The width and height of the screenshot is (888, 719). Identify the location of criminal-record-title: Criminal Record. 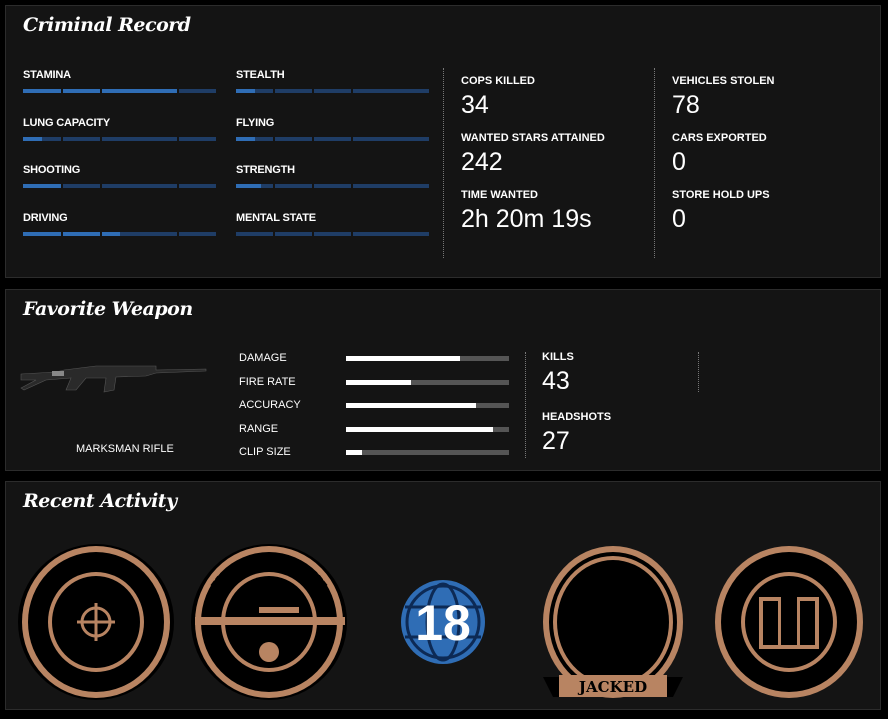
(107, 25).